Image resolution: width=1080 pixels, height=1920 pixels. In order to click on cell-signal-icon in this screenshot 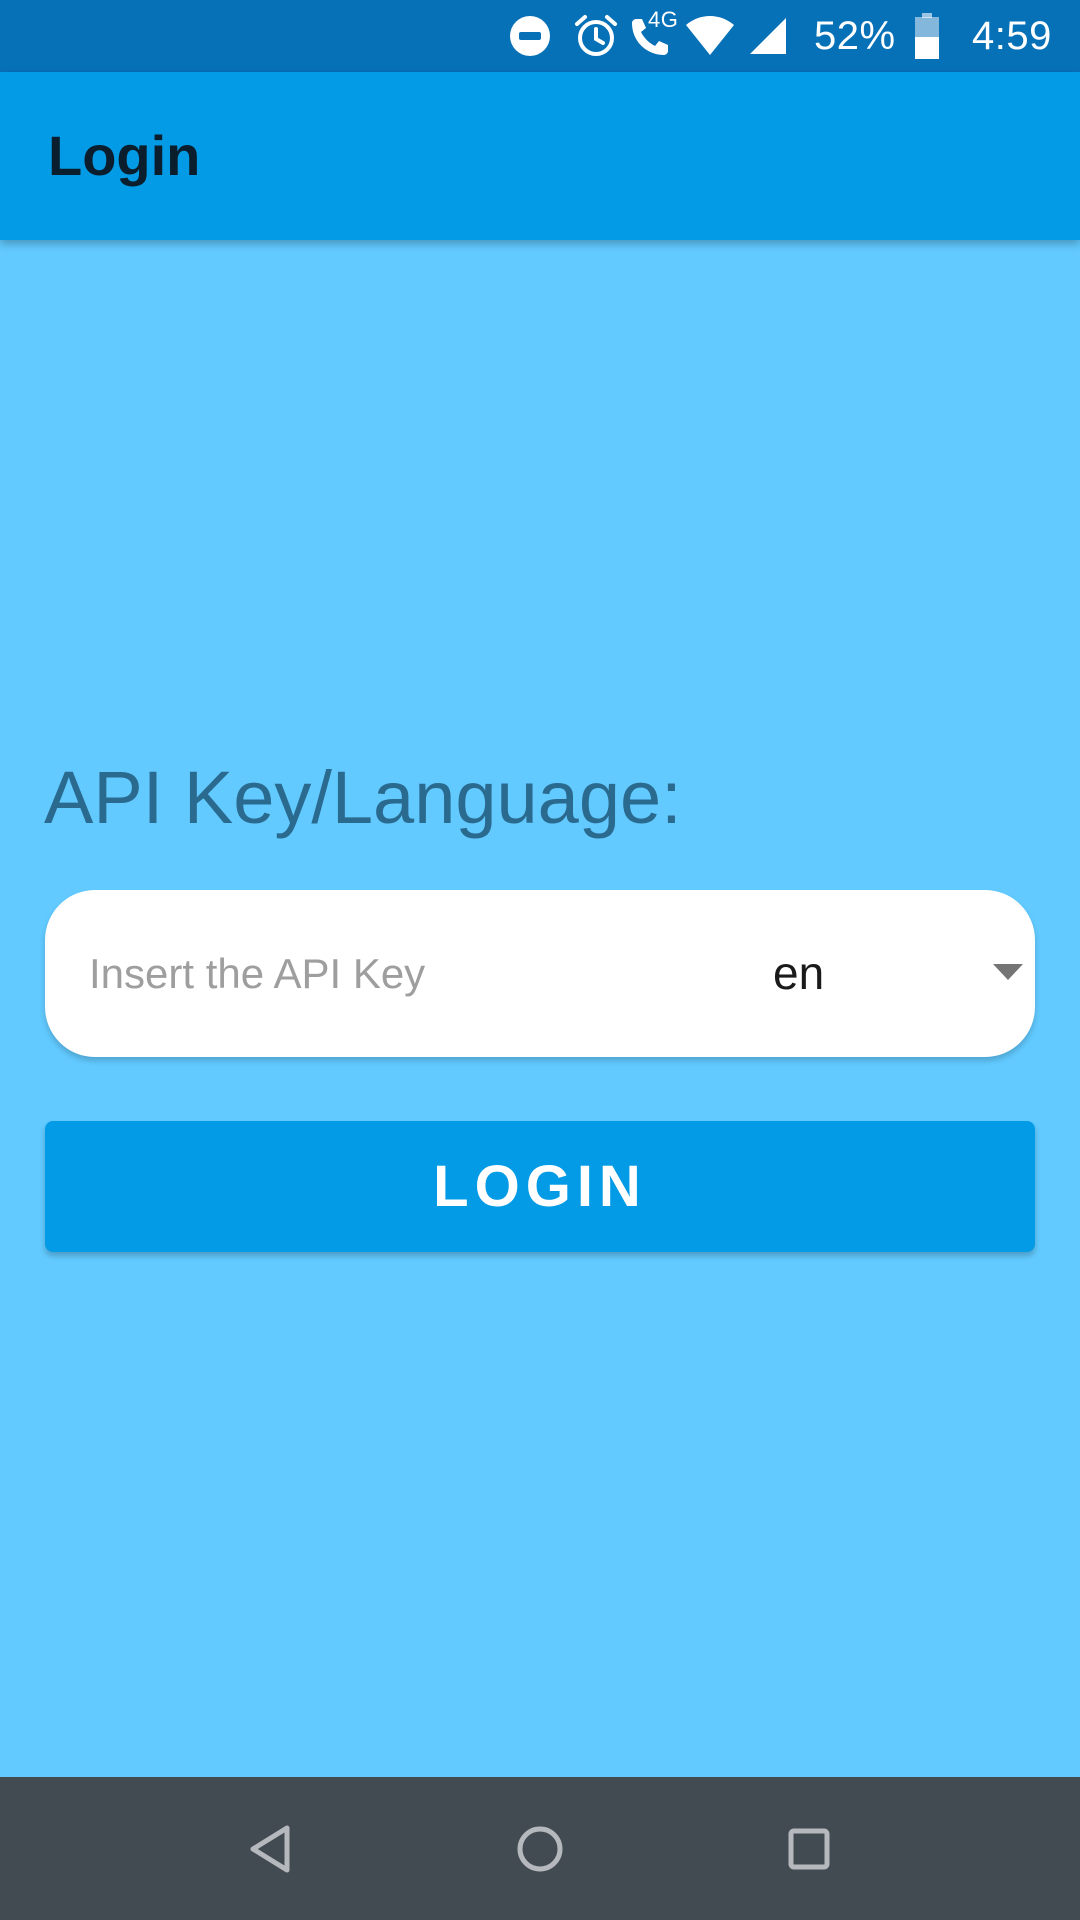, I will do `click(768, 36)`.